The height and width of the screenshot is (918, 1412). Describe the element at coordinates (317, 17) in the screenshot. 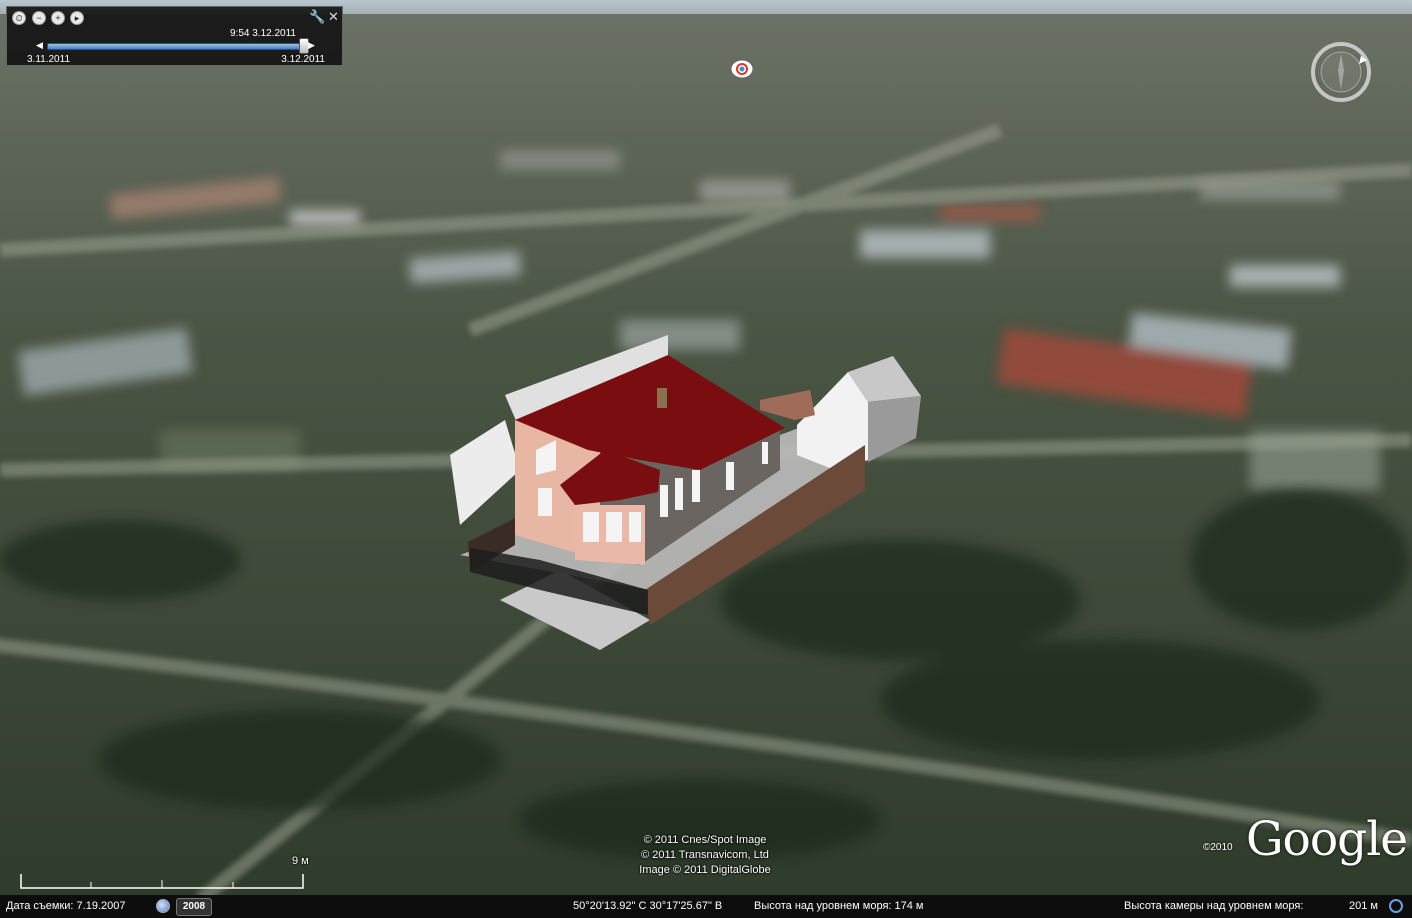

I see `wrench-icon: 🔧` at that location.